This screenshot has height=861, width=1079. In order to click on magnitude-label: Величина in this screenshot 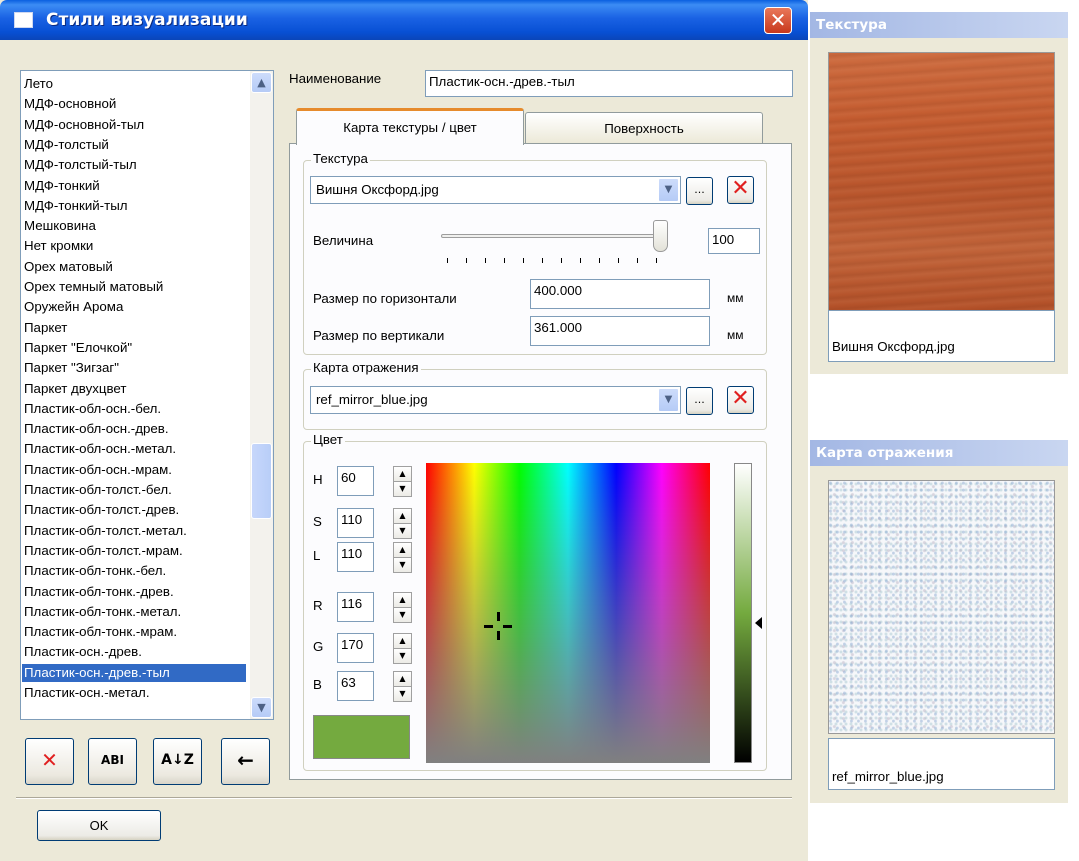, I will do `click(343, 240)`.